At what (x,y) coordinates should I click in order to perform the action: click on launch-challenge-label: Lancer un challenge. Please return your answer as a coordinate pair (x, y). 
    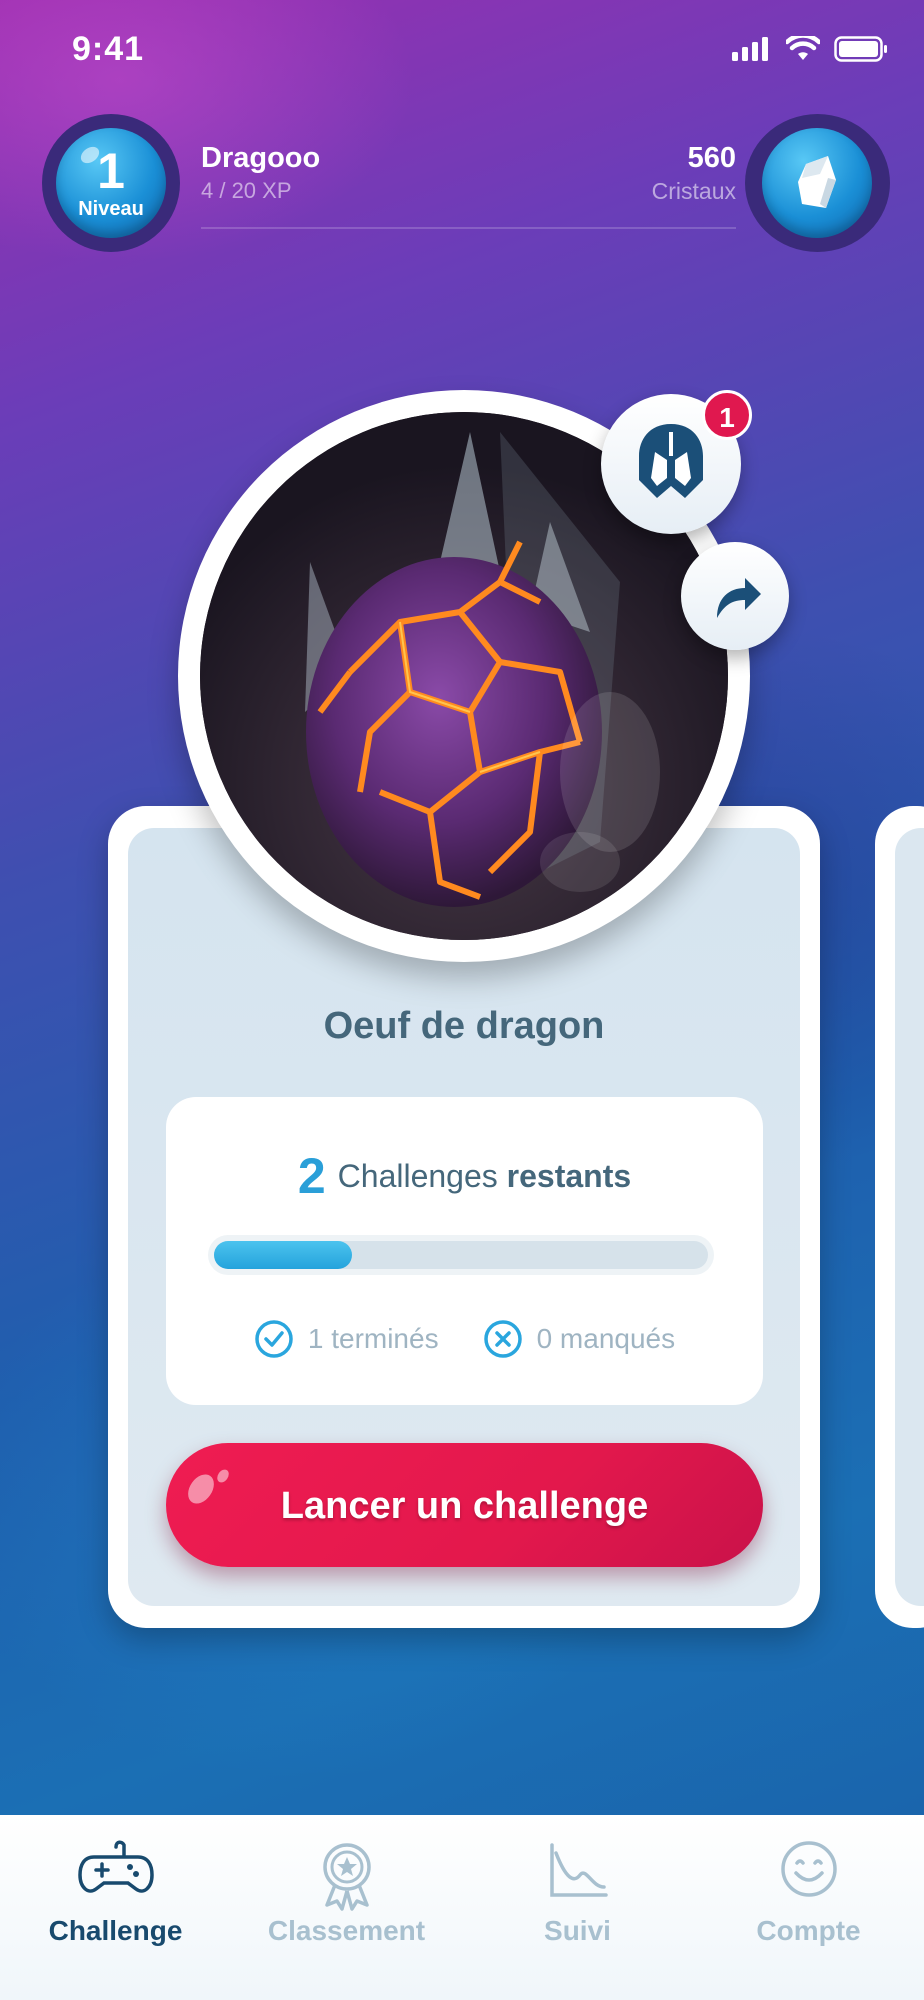
    Looking at the image, I should click on (464, 1506).